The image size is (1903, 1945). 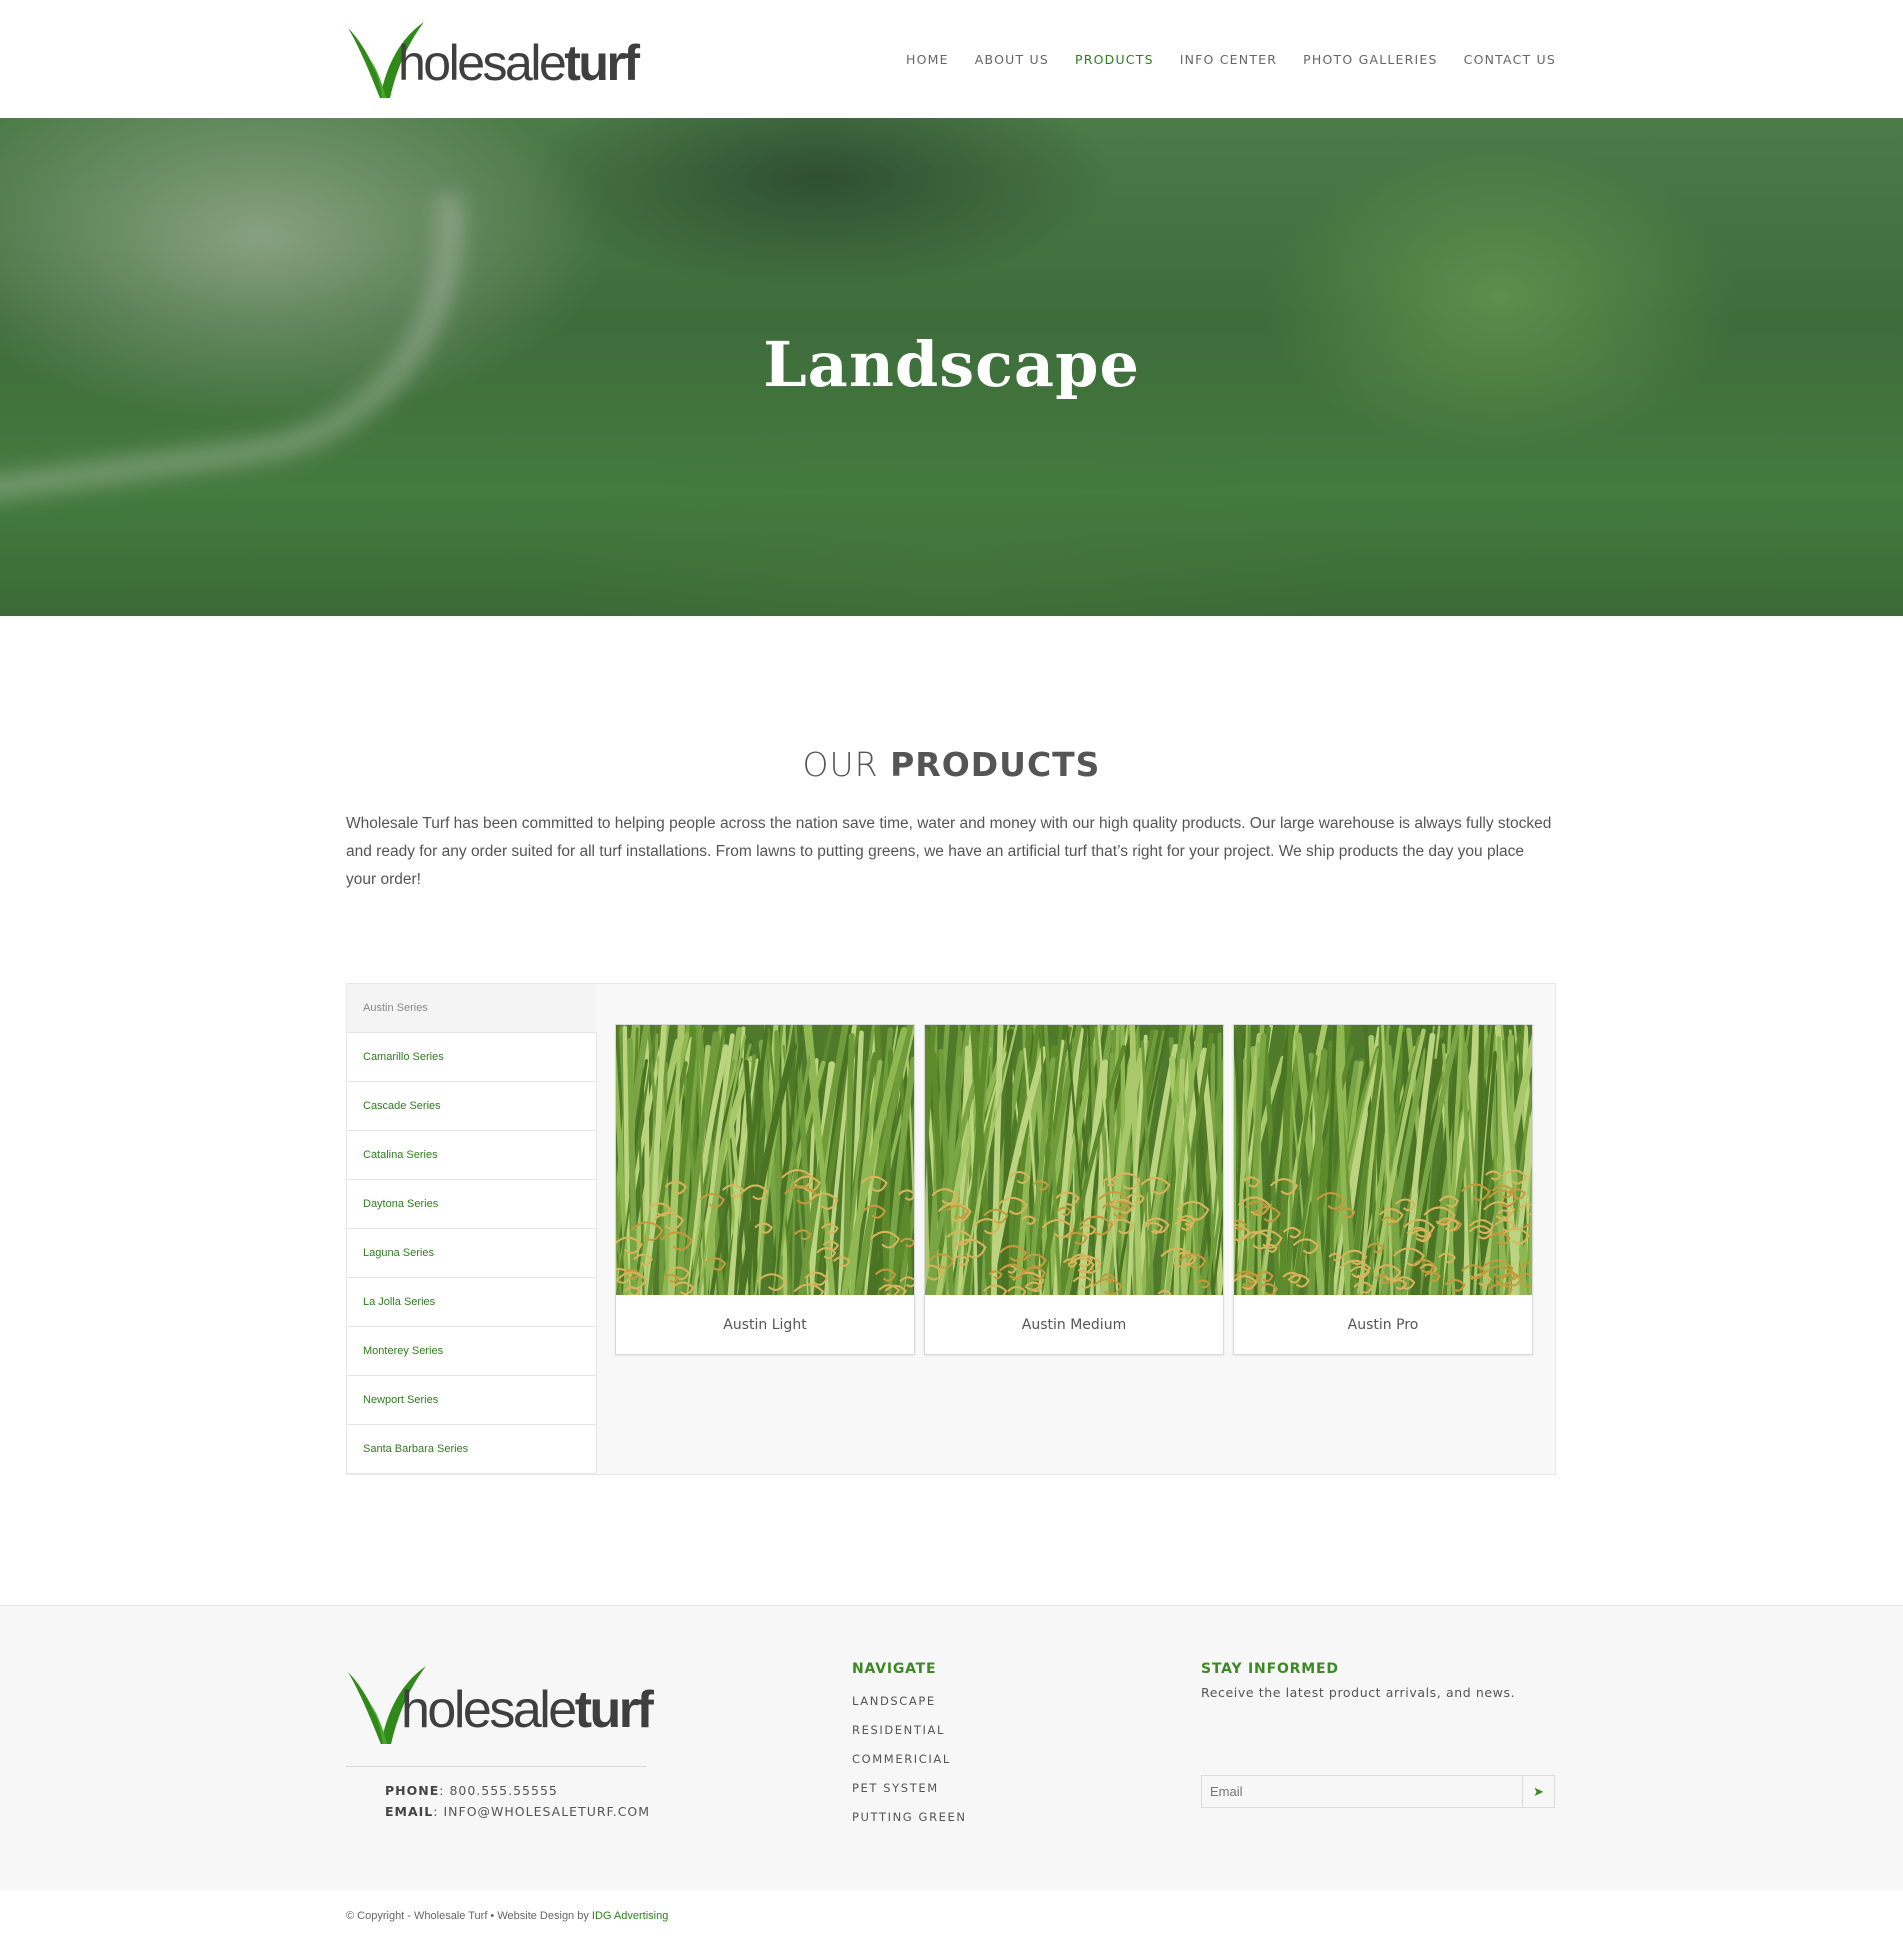 I want to click on products-heading-bold: PRODUCTS, so click(x=995, y=764).